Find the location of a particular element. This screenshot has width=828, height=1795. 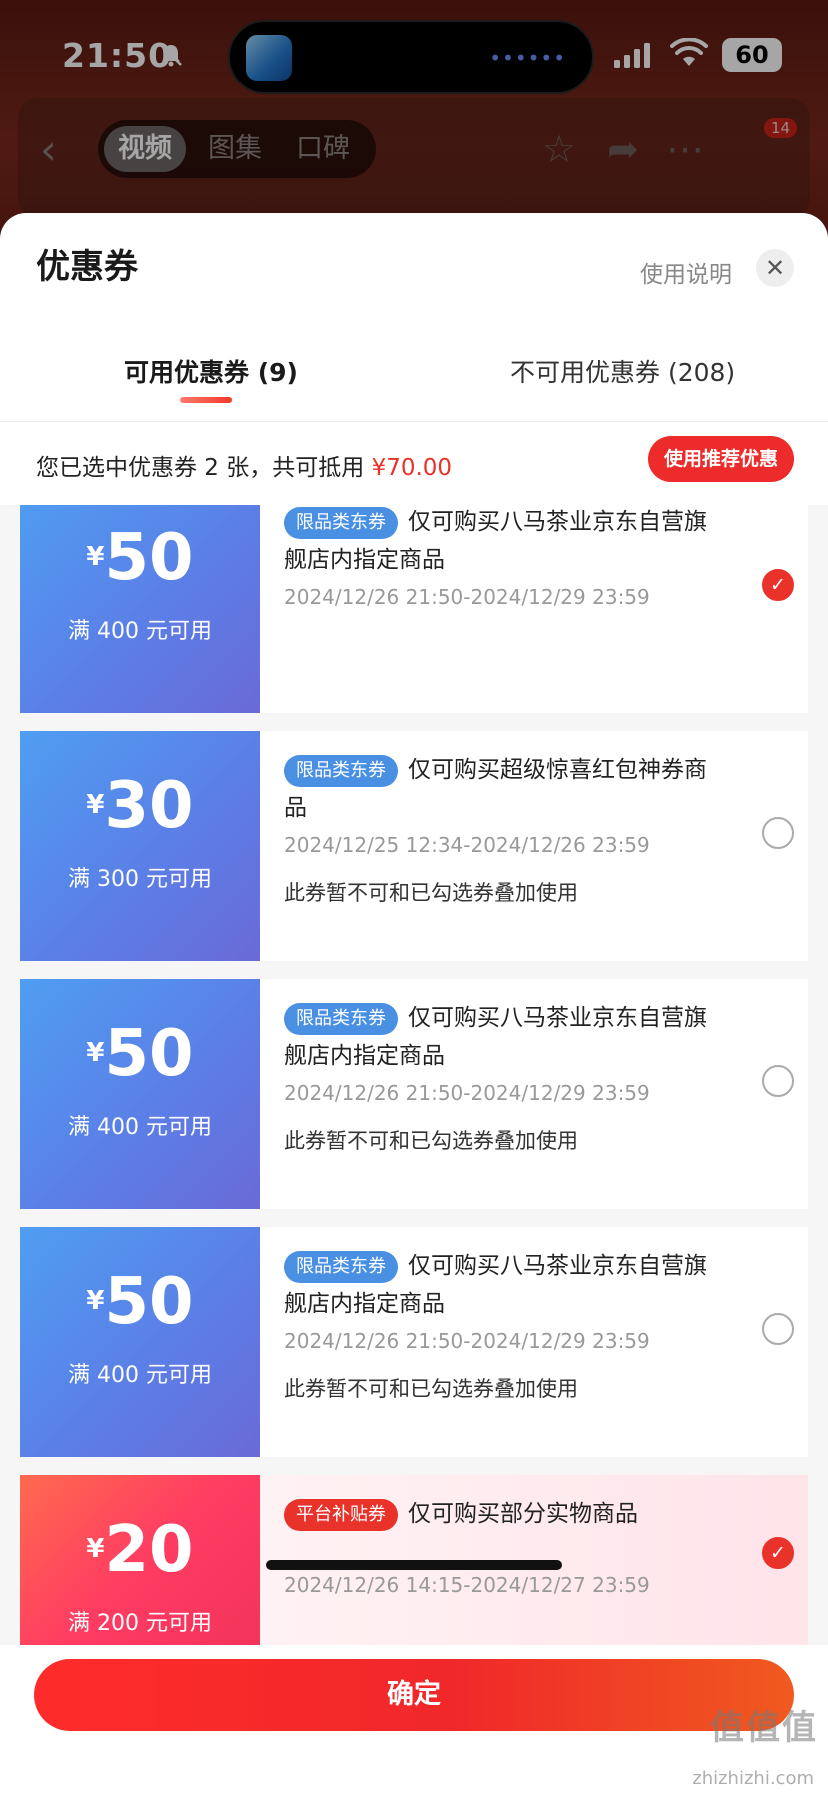

coupon-tabs: 可用优惠券 (9) 不可用优惠券 (208) is located at coordinates (414, 376).